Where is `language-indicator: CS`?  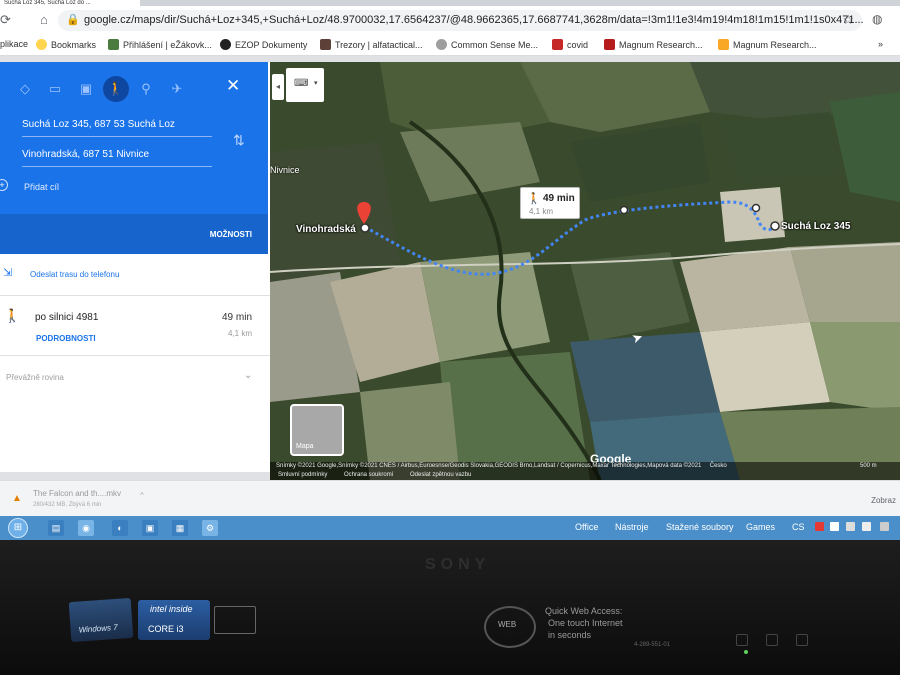
language-indicator: CS is located at coordinates (798, 527).